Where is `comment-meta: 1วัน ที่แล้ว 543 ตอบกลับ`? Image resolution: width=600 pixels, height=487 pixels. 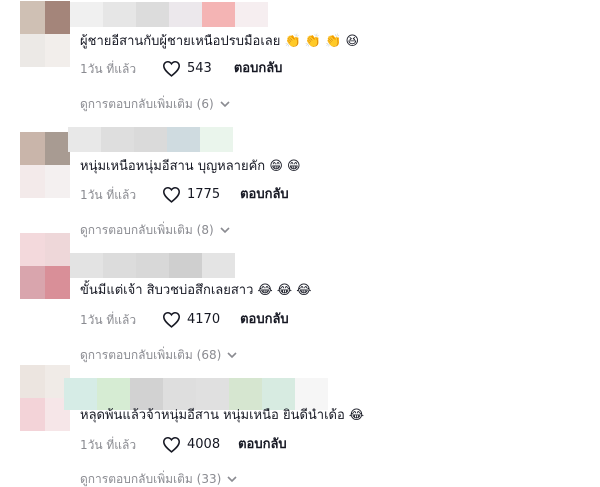
comment-meta: 1วัน ที่แล้ว 543 ตอบกลับ is located at coordinates (181, 68).